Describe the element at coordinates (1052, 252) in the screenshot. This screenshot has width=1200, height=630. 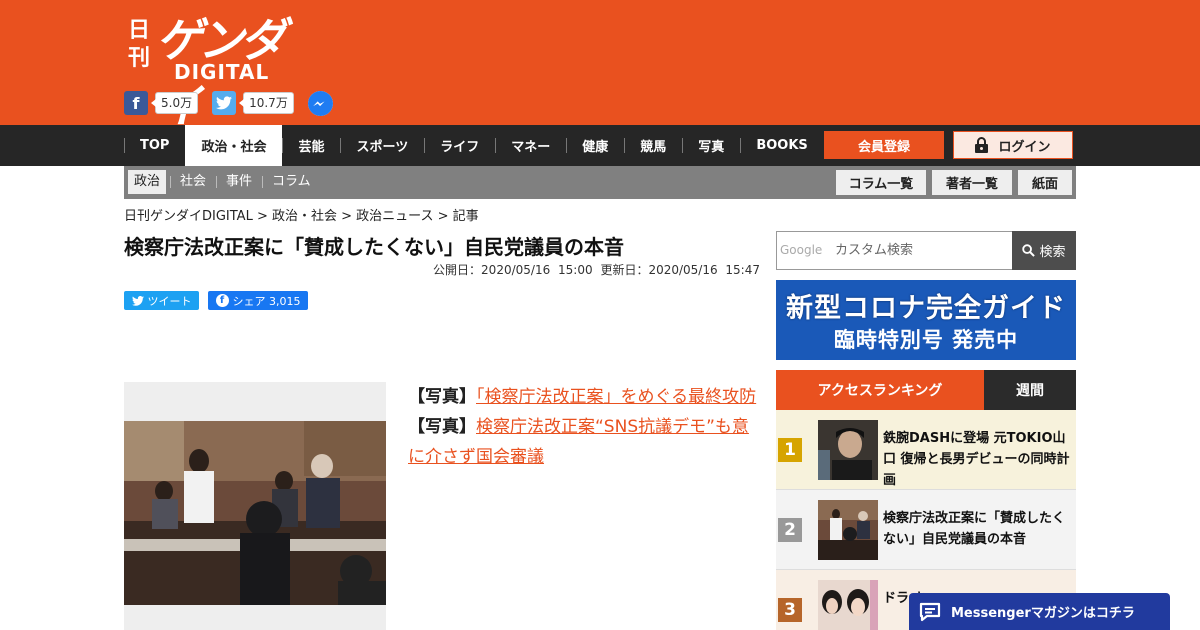
I see `search-button-label: 検索` at that location.